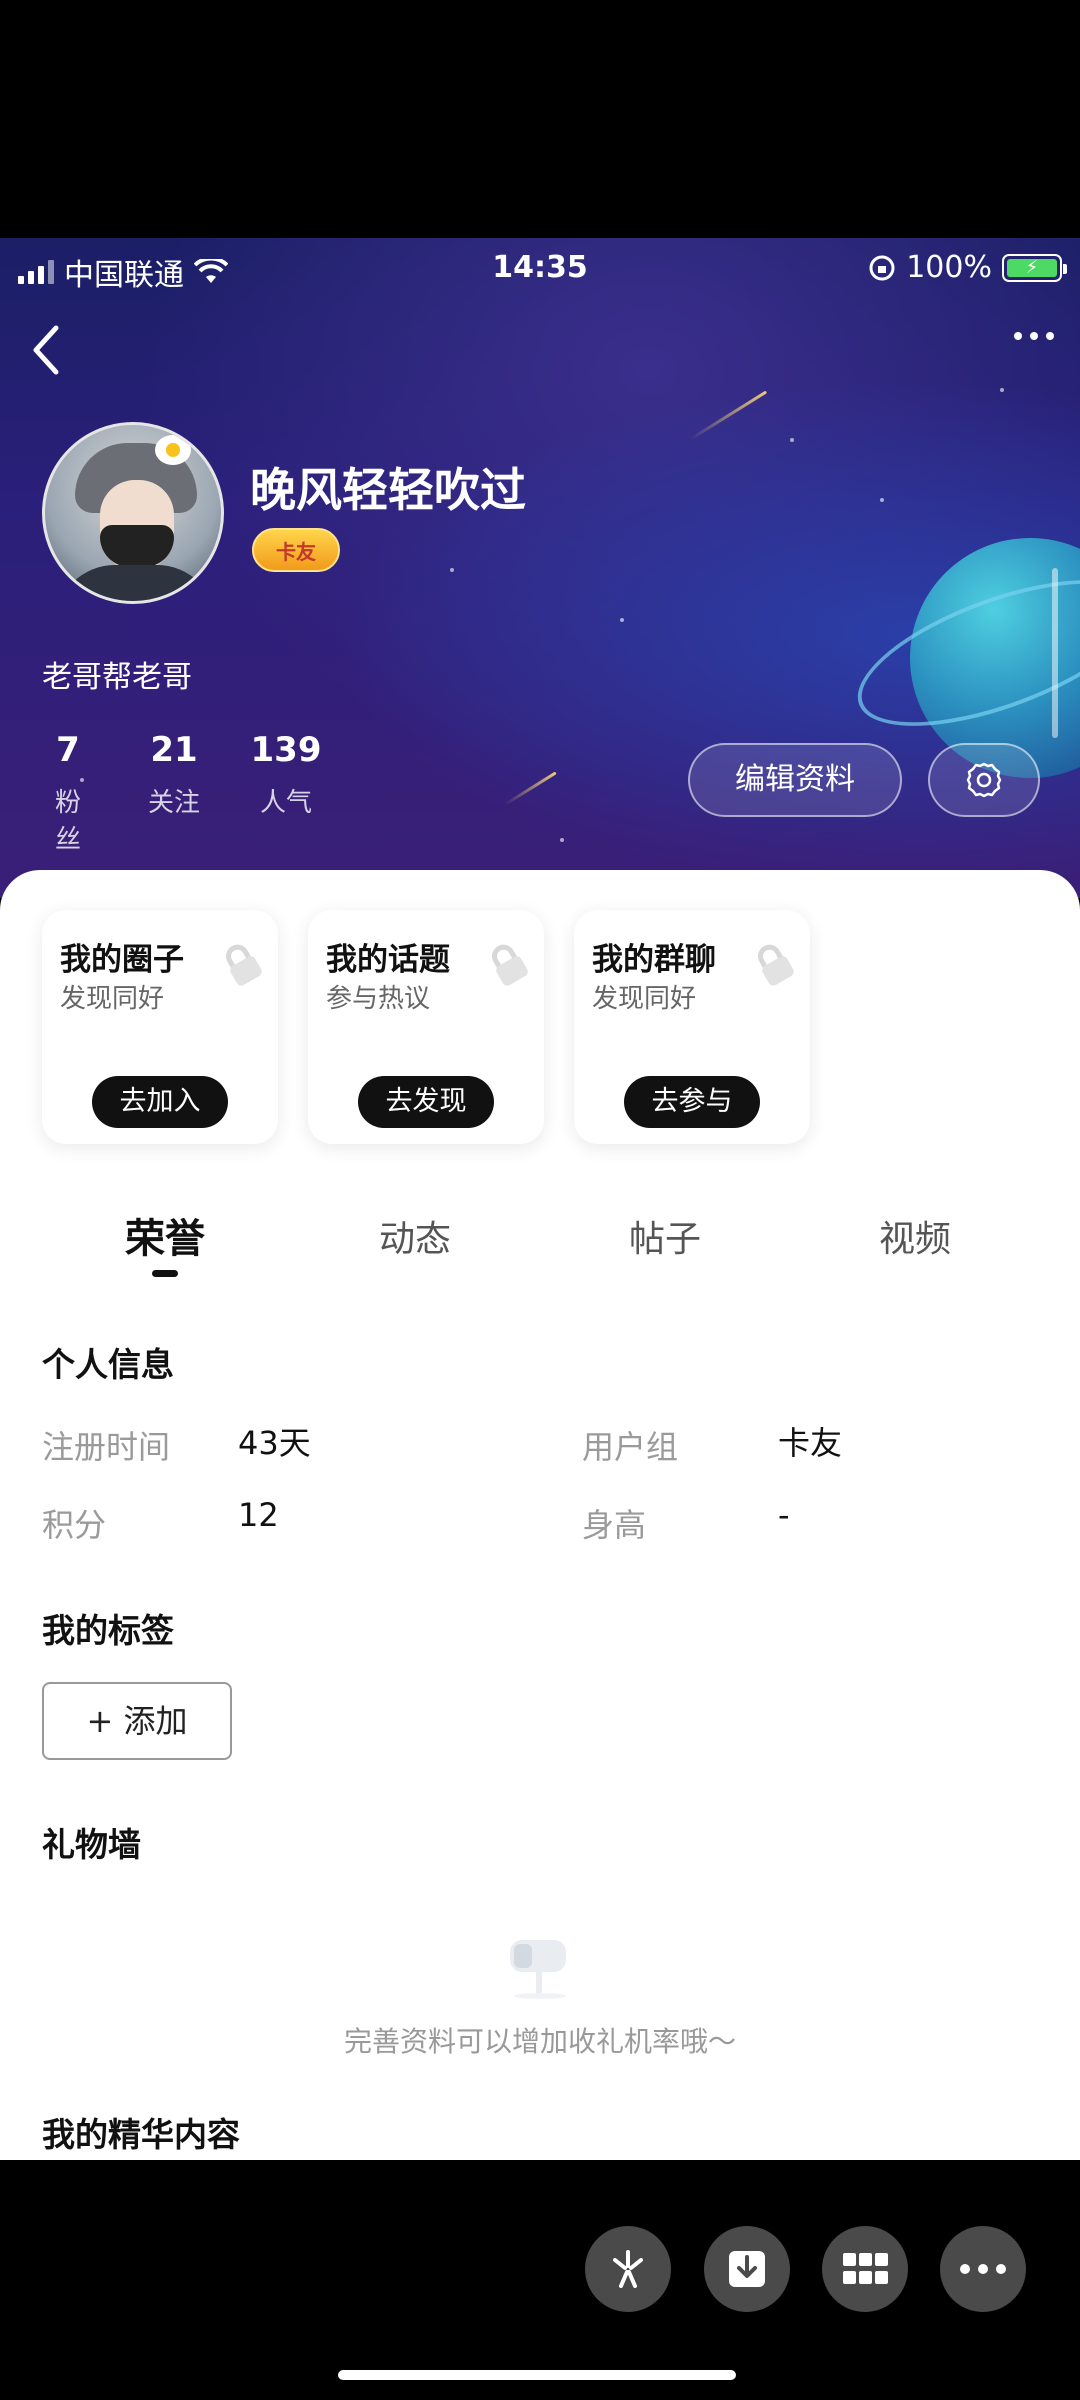  I want to click on sparkle-icon, so click(628, 2269).